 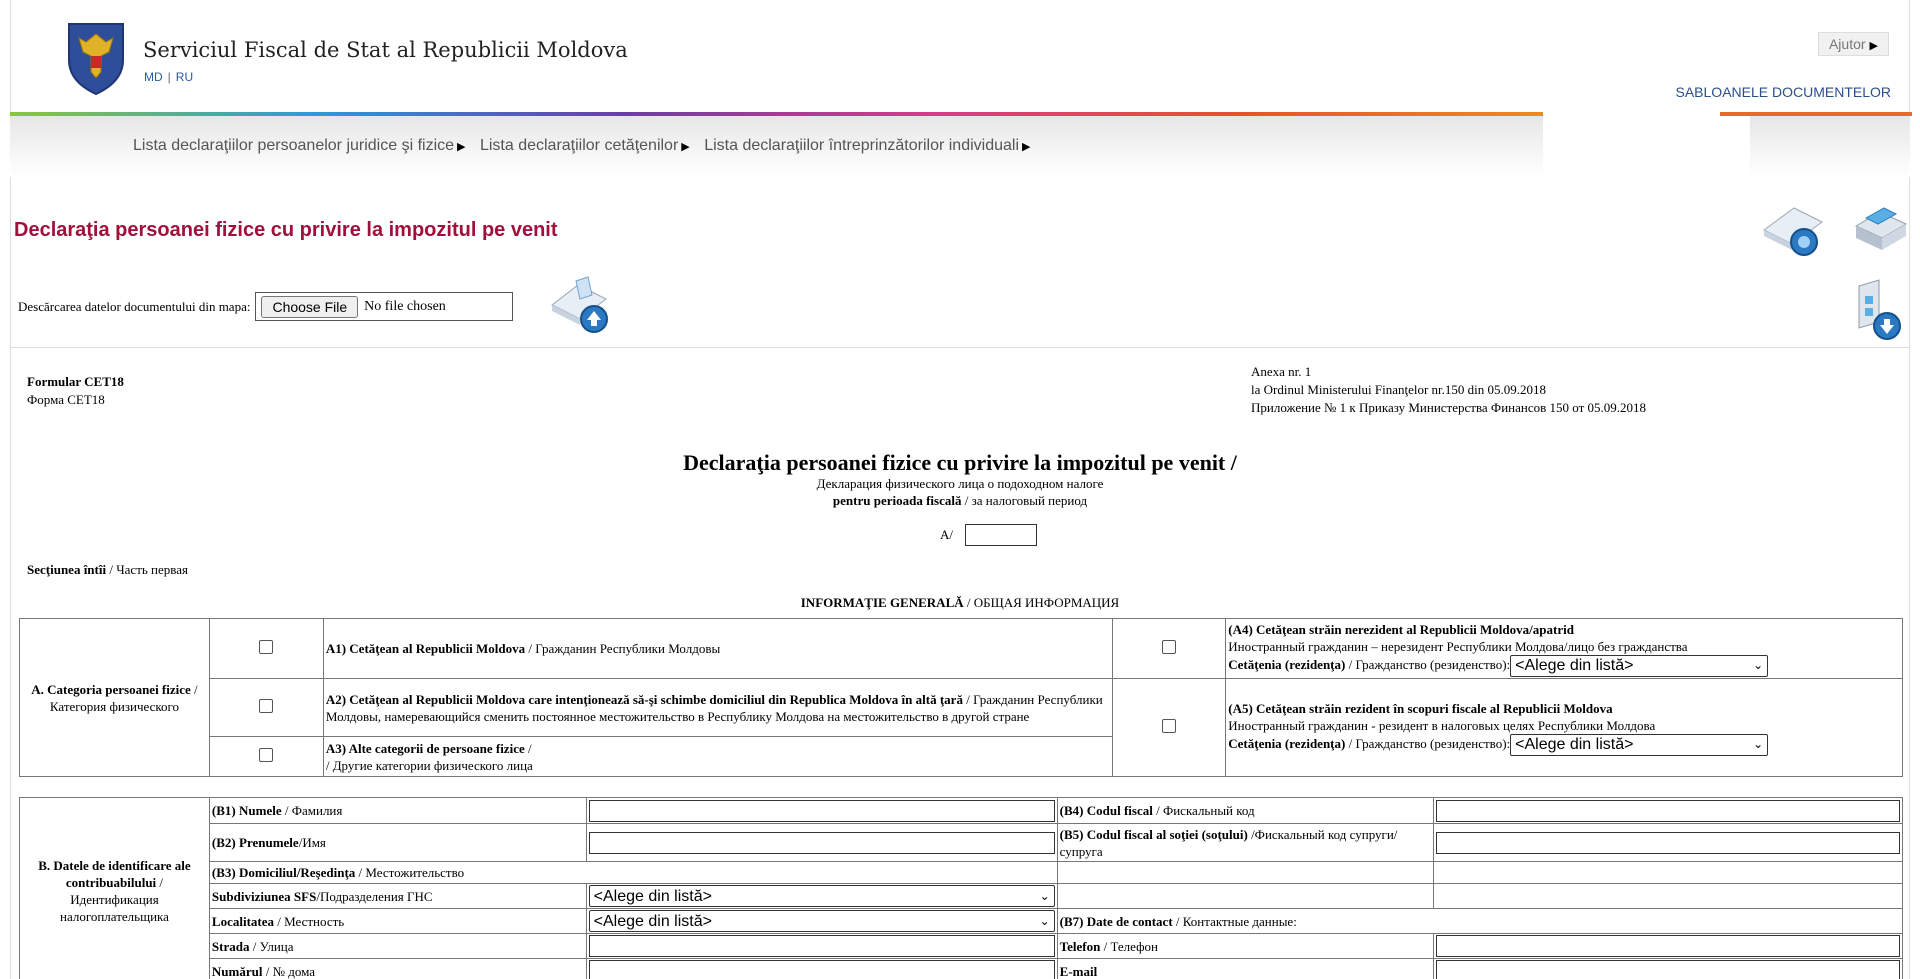 I want to click on general-info-heading: INFORMAŢIE GENERALĂ / ОБЩАЯ ИНФОРМАЦИЯ, so click(x=960, y=603).